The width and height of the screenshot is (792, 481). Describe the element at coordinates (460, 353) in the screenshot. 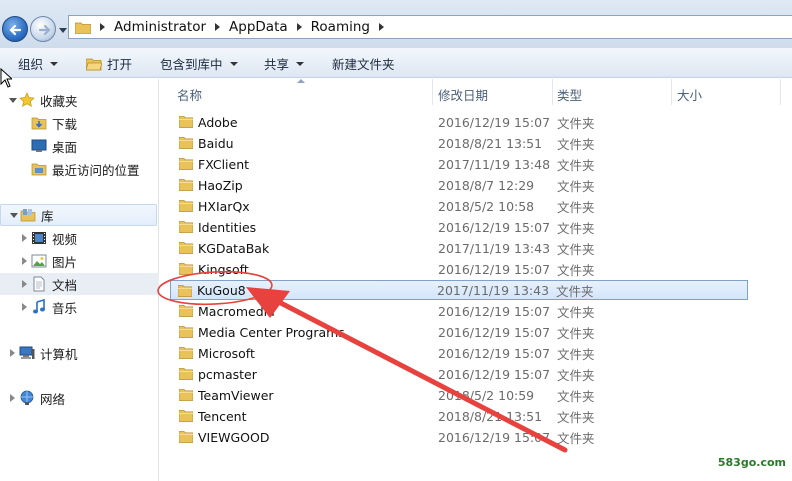

I see `file-row-microsoft: Microsoft 2016/12/19 15:07 文件夹` at that location.